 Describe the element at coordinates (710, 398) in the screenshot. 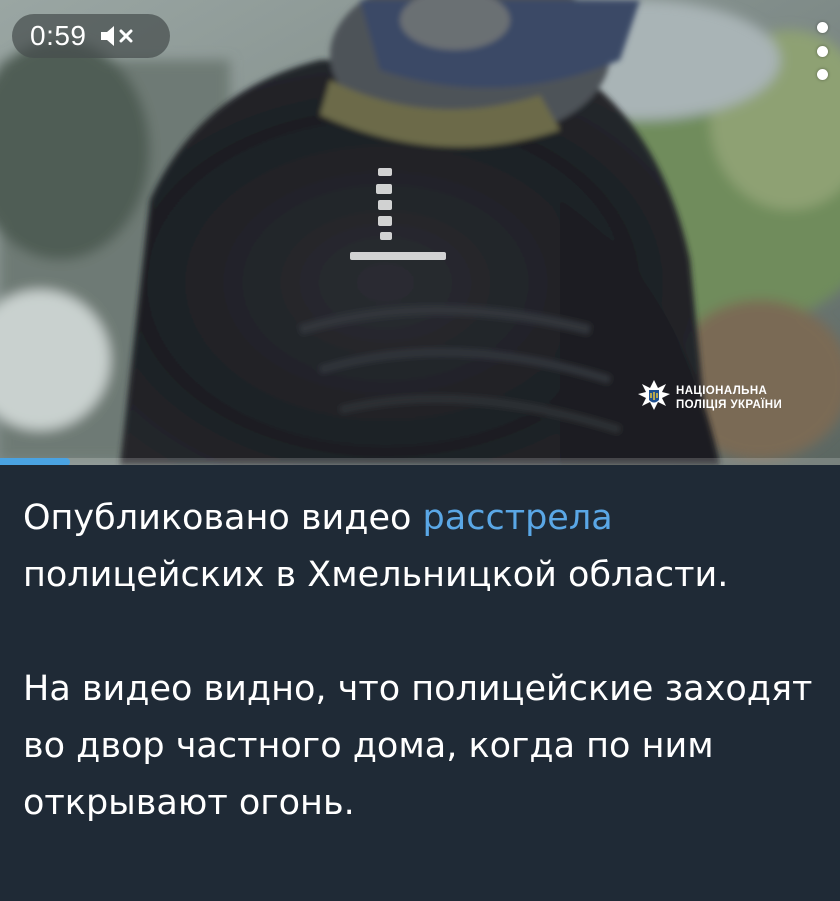

I see `watermark: НАЦІОНАЛЬНА ПОЛІЦІЯ УКРАЇНИ` at that location.